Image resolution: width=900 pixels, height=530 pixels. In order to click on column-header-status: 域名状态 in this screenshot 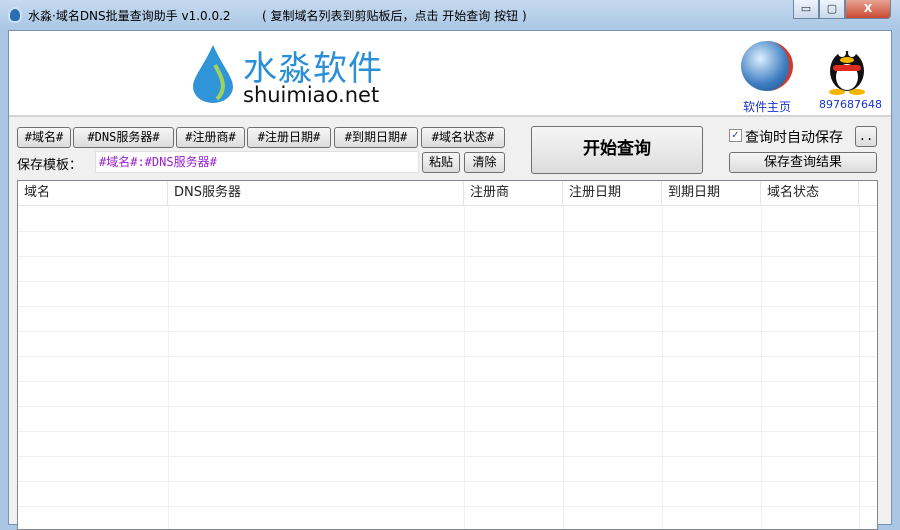, I will do `click(810, 193)`.